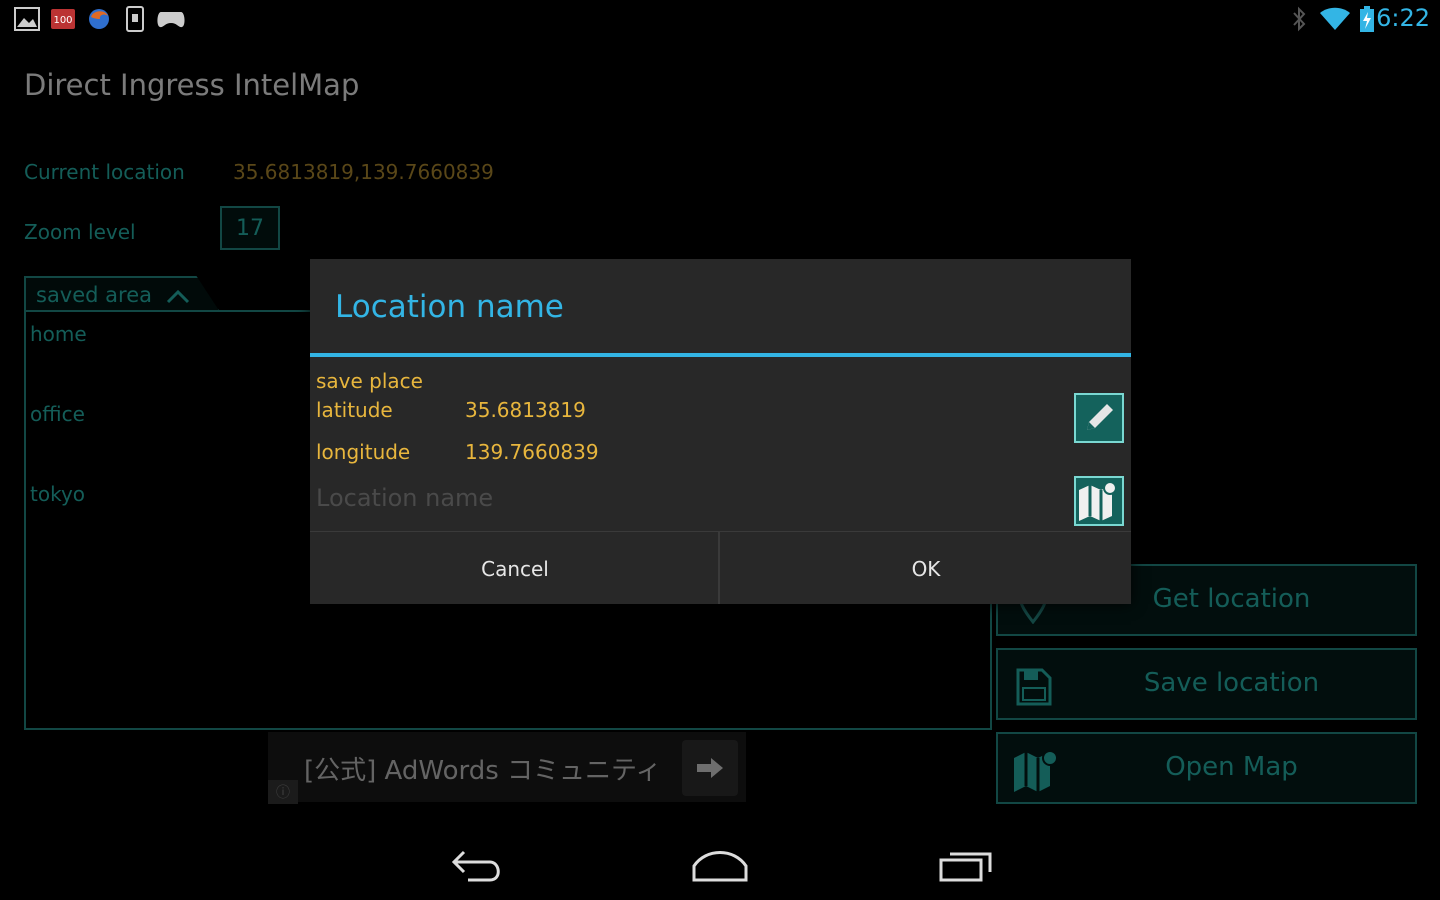 This screenshot has width=1440, height=900. I want to click on notification-100-icon: 100, so click(63, 19).